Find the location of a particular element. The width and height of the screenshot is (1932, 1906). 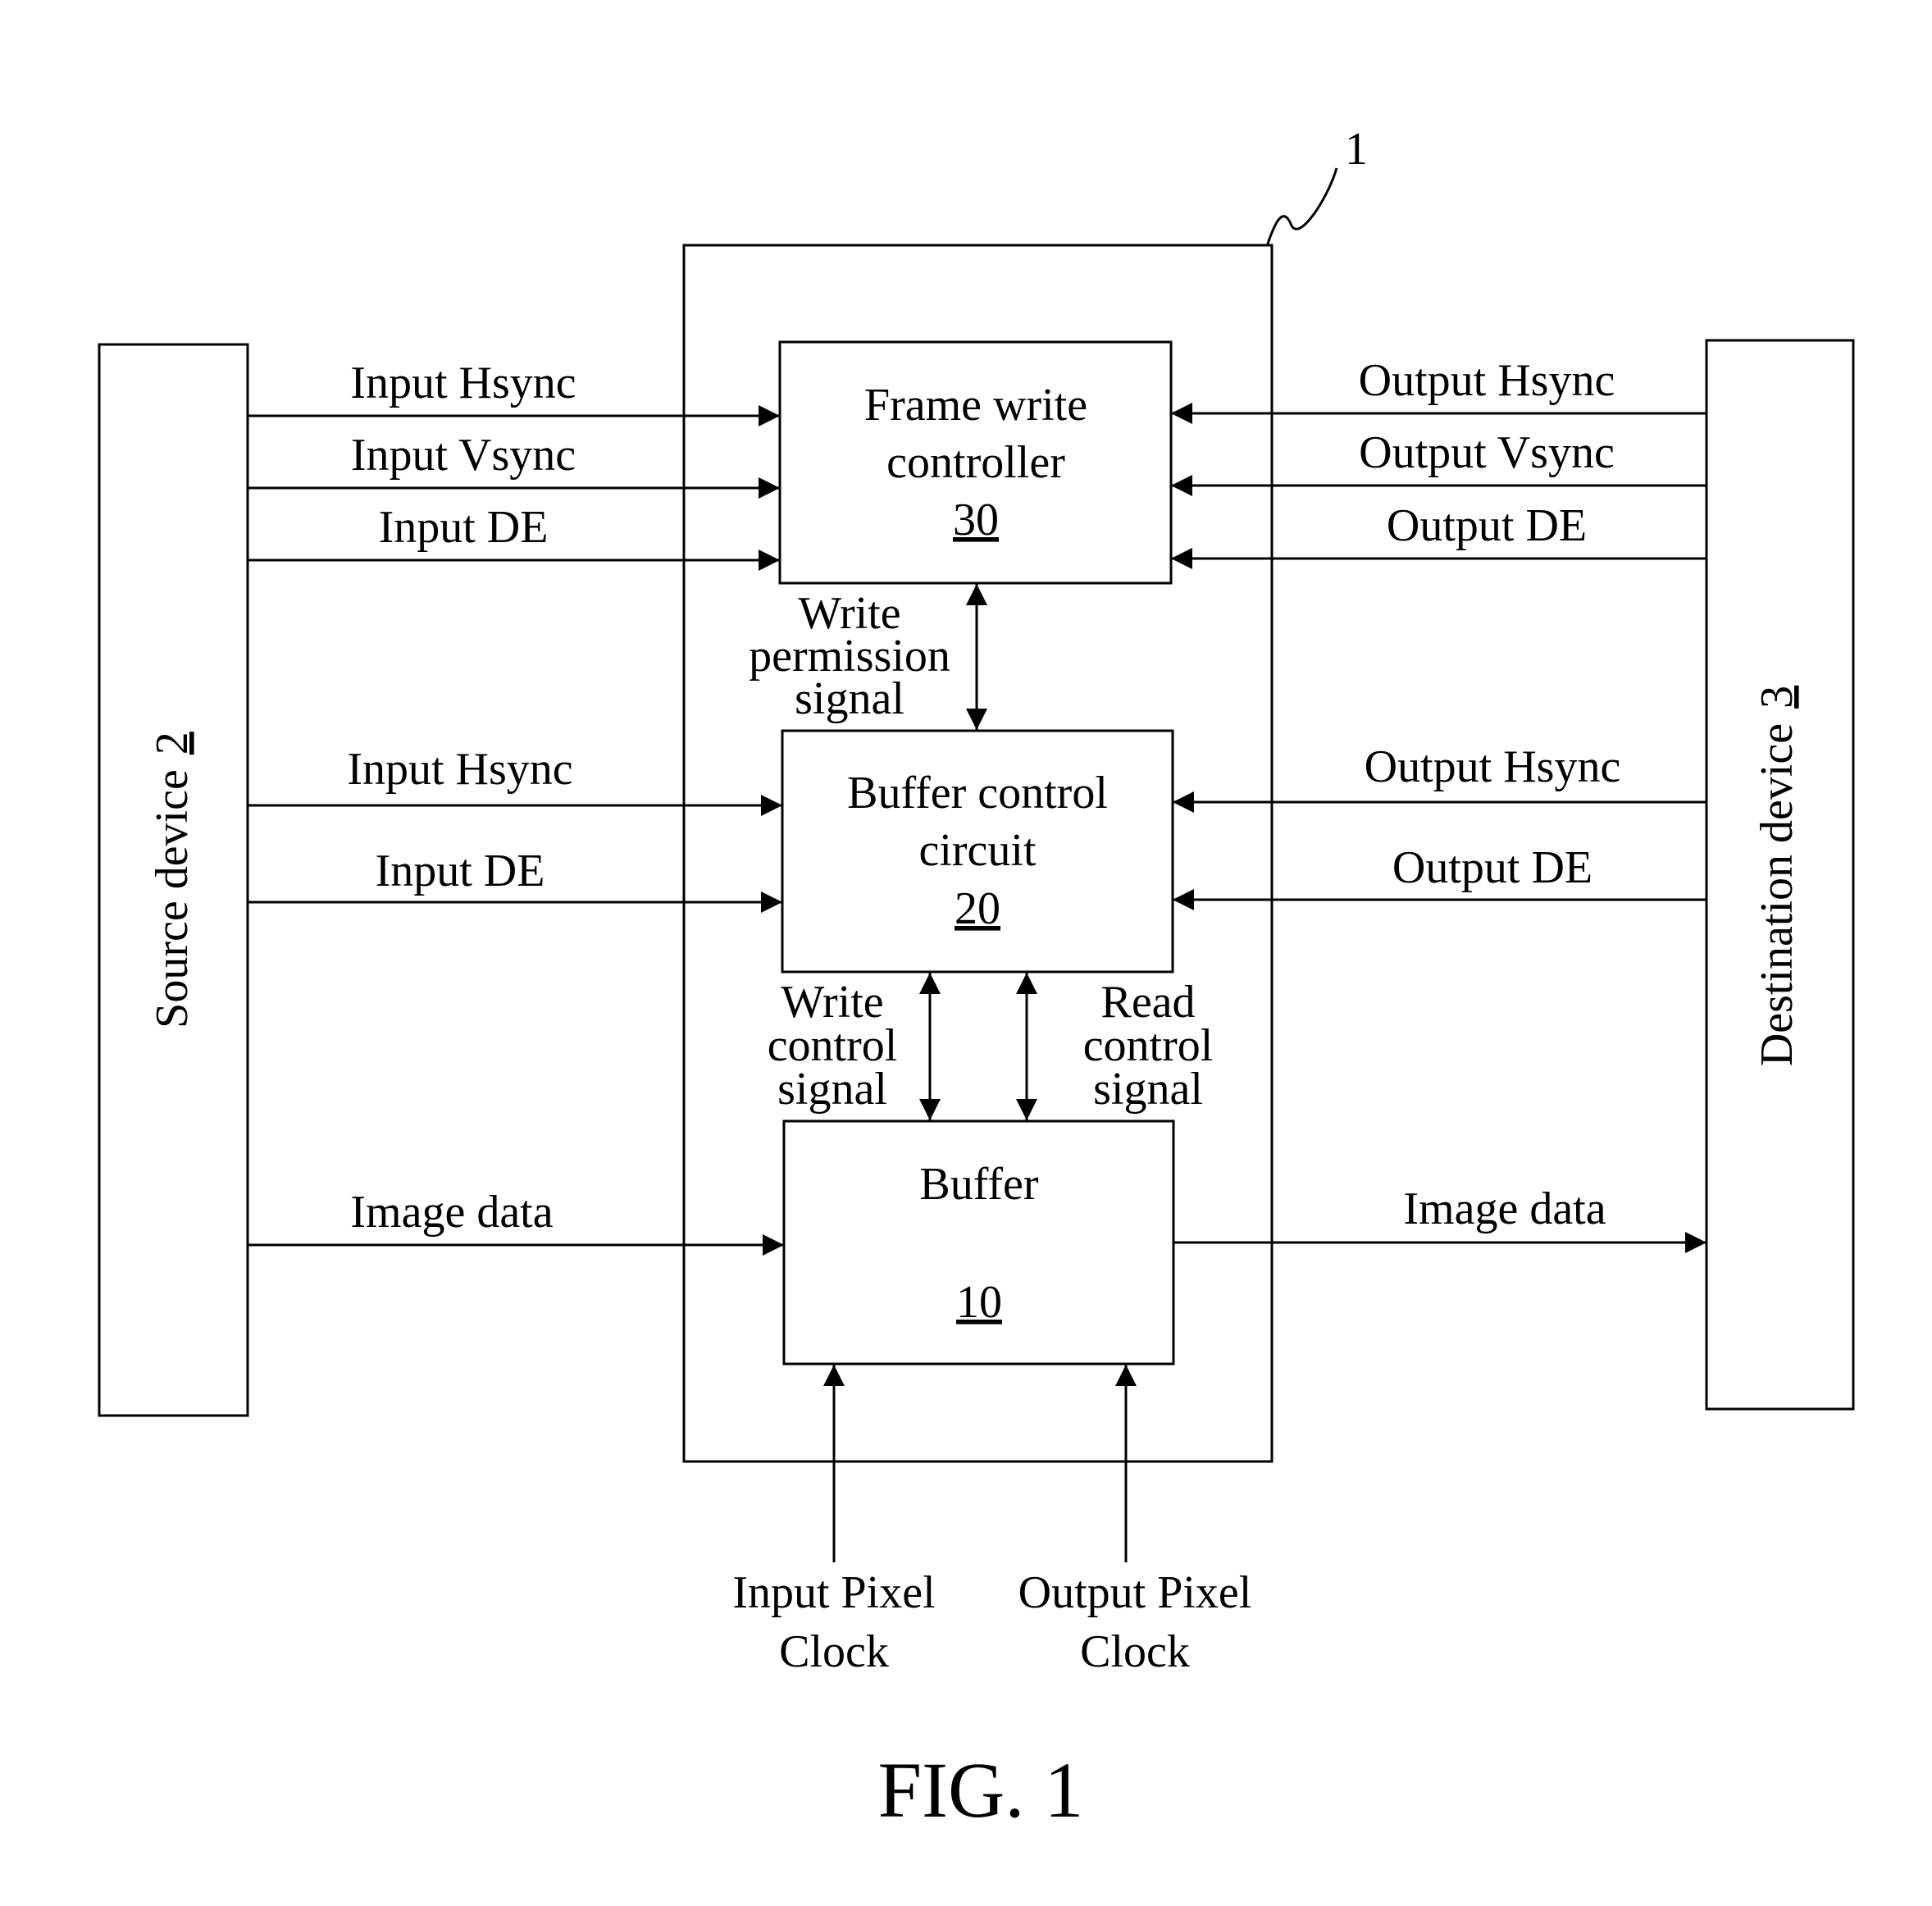

fwc-title-line2: controller is located at coordinates (975, 462).